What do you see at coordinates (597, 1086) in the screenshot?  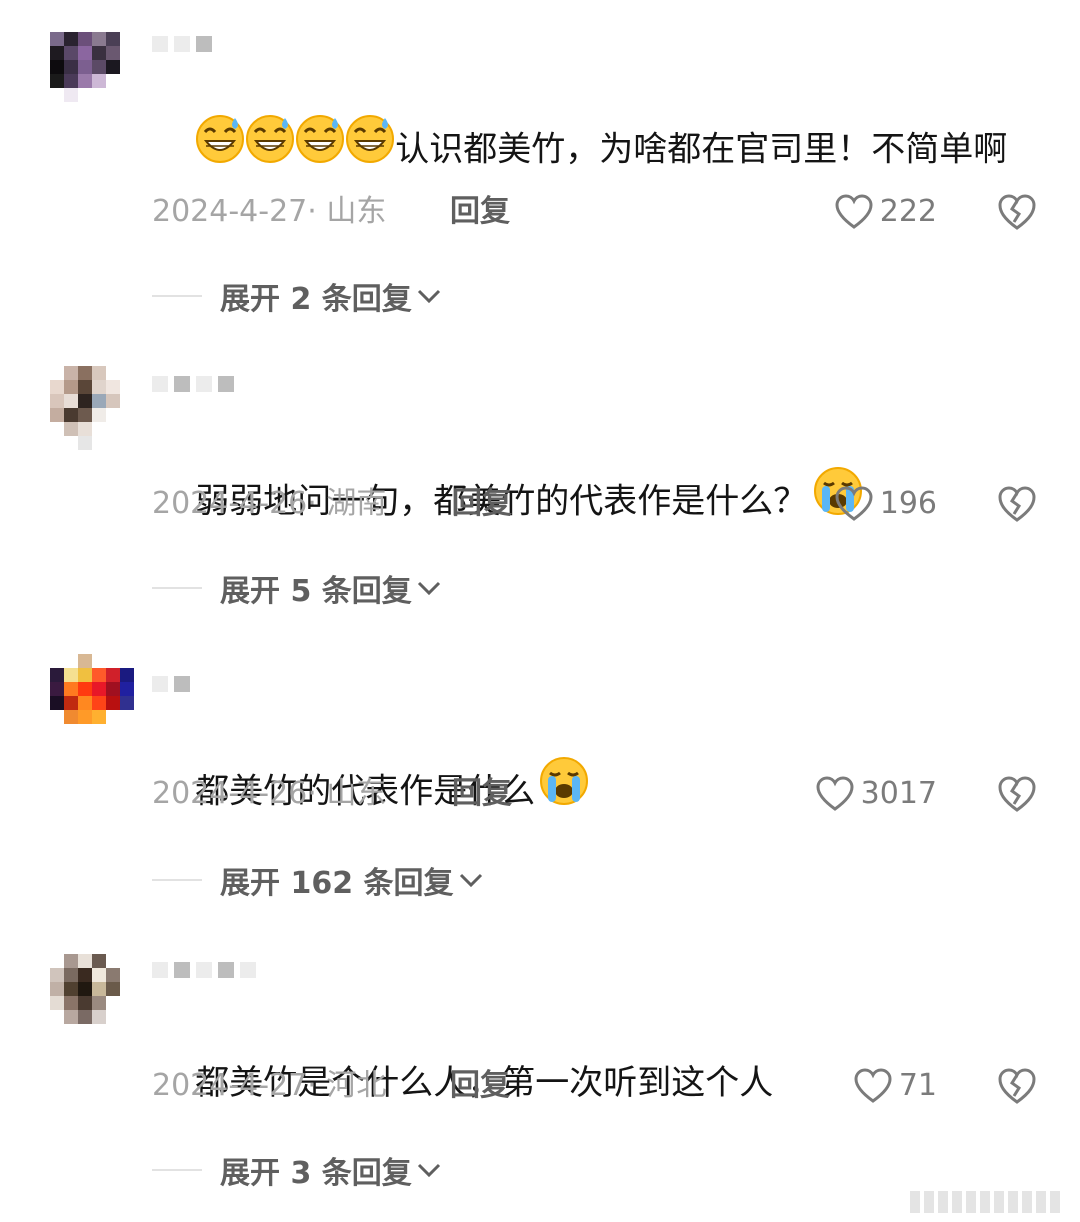 I see `comment-meta: 2024-4-27· 河北 回复 71` at bounding box center [597, 1086].